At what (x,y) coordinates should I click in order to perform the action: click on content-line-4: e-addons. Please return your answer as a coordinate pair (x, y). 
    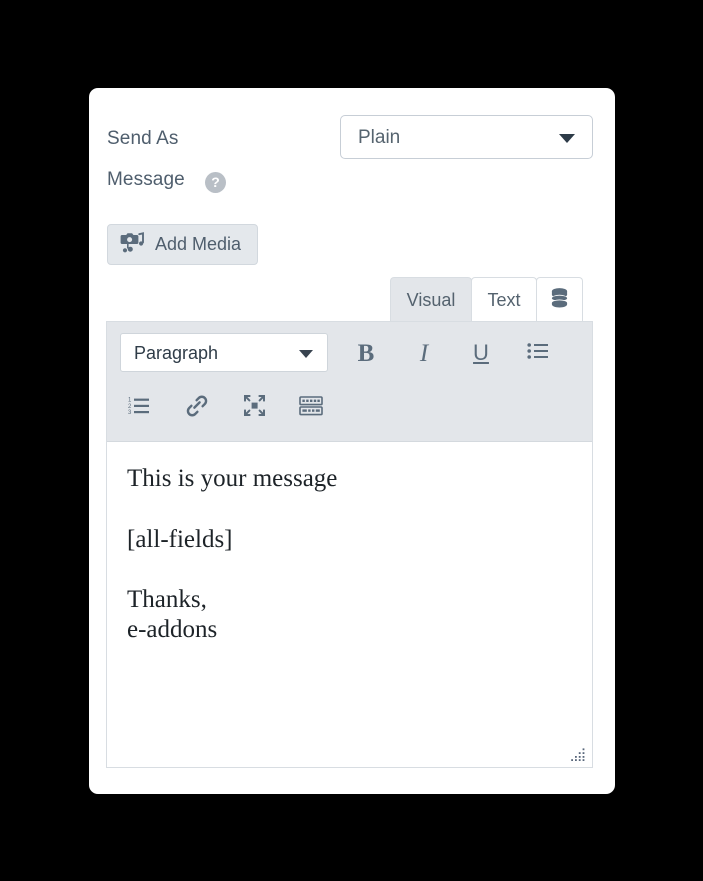
    Looking at the image, I should click on (172, 629).